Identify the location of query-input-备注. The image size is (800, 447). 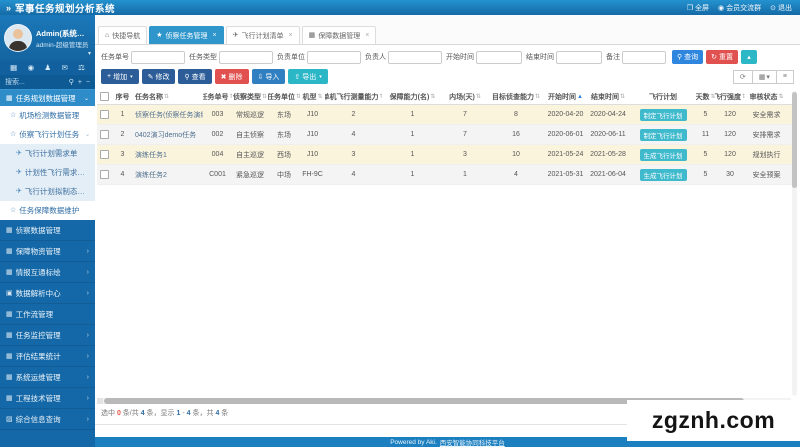
(644, 57).